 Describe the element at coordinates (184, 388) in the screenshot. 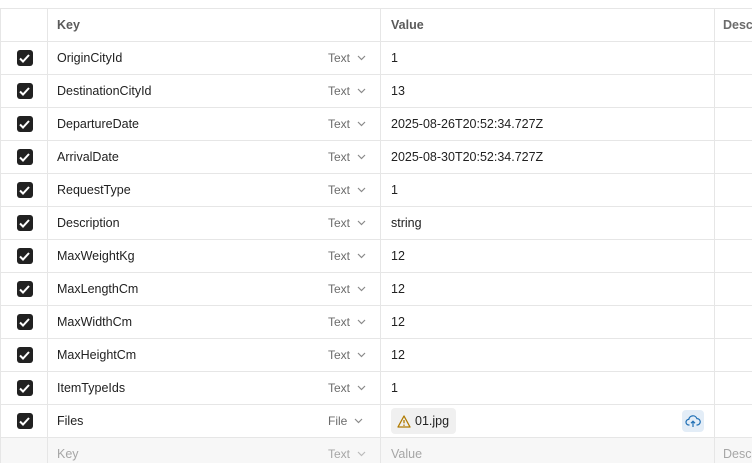

I see `row-key: ItemTypeIds` at that location.